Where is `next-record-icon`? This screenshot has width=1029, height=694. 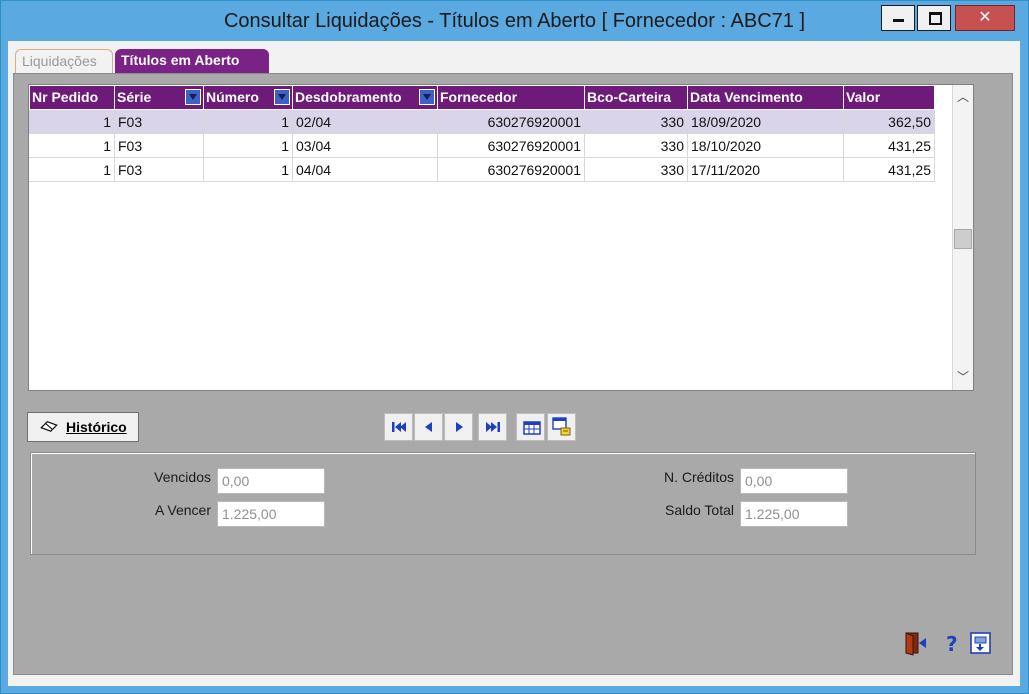 next-record-icon is located at coordinates (459, 427).